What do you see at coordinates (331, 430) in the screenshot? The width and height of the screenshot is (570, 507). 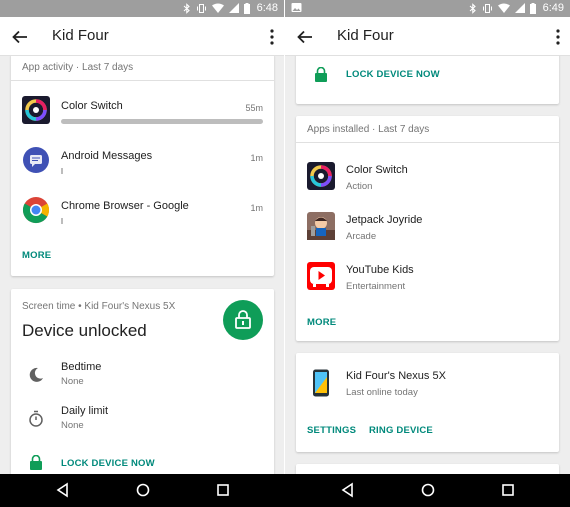 I see `settings-button: SETTINGS` at bounding box center [331, 430].